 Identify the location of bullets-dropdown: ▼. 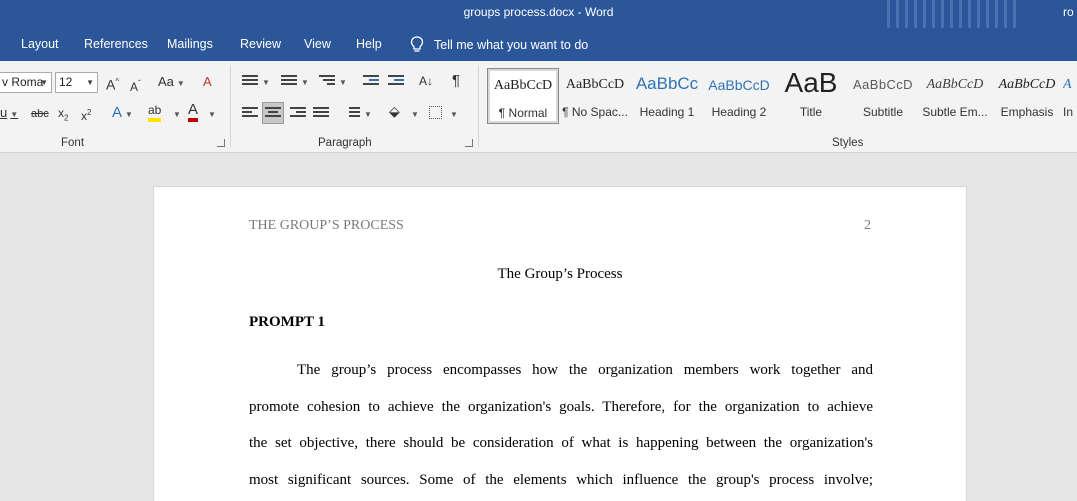
(264, 82).